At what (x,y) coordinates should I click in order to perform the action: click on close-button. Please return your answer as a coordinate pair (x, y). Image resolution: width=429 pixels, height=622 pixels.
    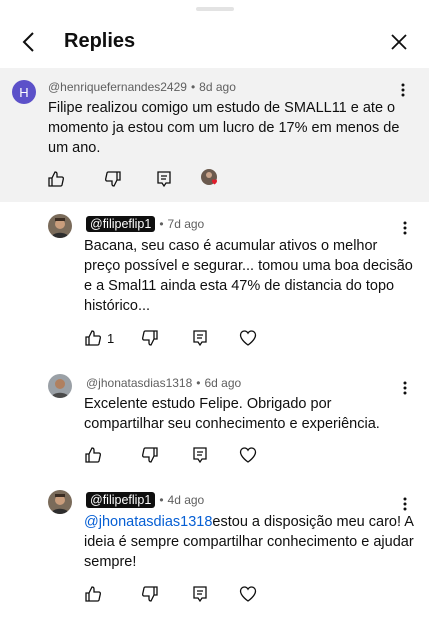
    Looking at the image, I should click on (399, 42).